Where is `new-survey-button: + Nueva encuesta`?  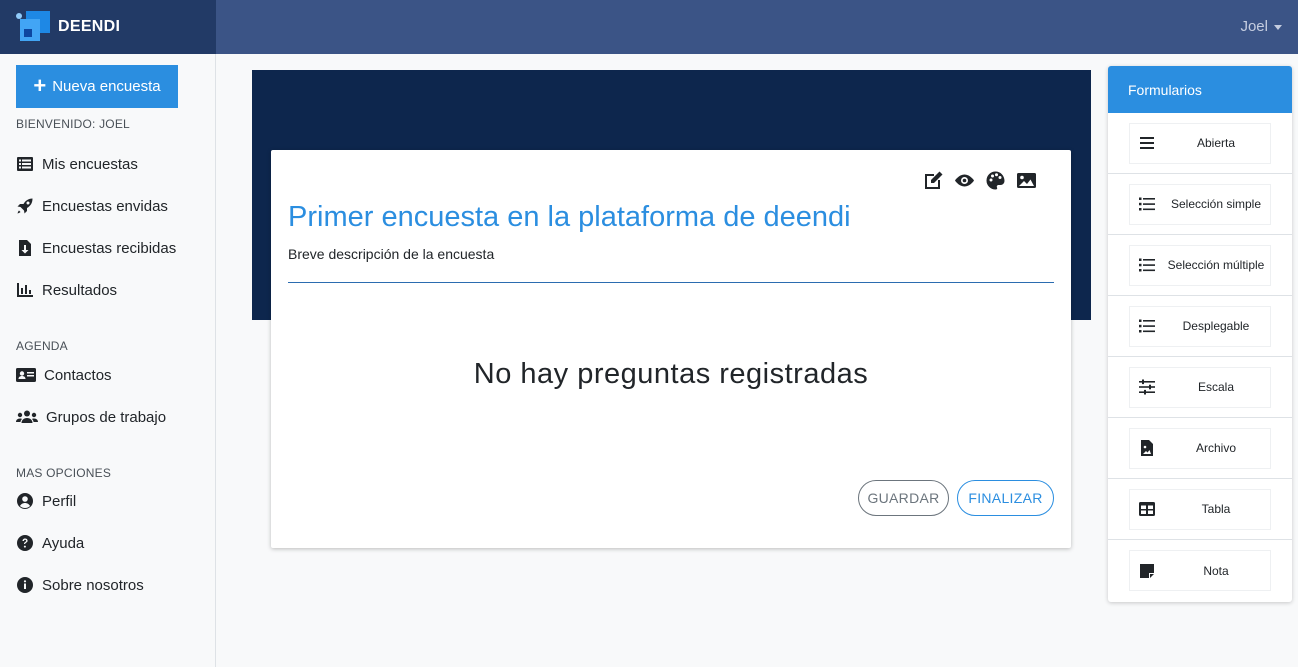
new-survey-button: + Nueva encuesta is located at coordinates (97, 86).